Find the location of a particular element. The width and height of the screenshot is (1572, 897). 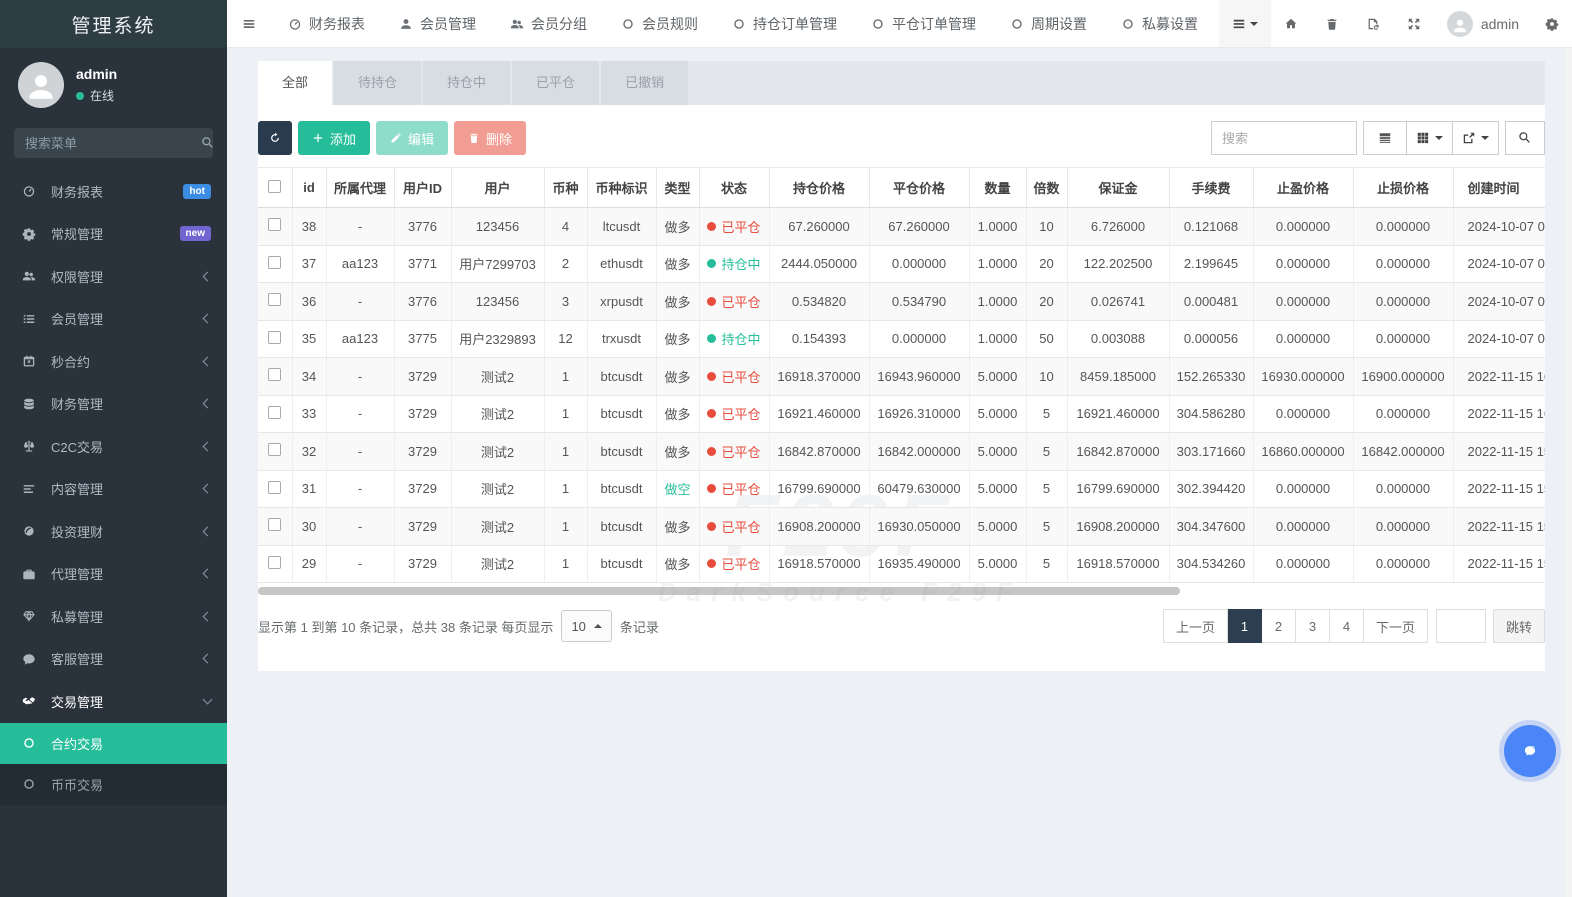

sidebar-item-label: 会员管理 is located at coordinates (77, 320).